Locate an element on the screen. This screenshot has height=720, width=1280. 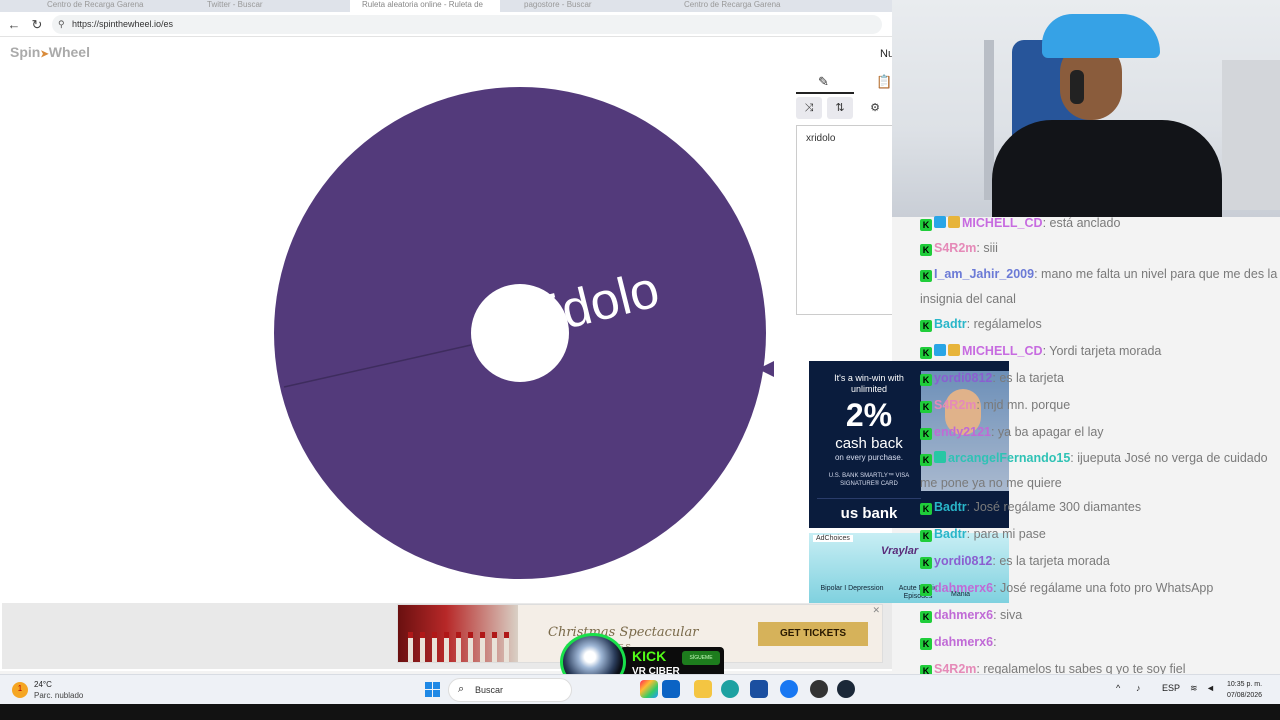
chat-message: Kdahmerx6: siva is located at coordinates (1099, 615).